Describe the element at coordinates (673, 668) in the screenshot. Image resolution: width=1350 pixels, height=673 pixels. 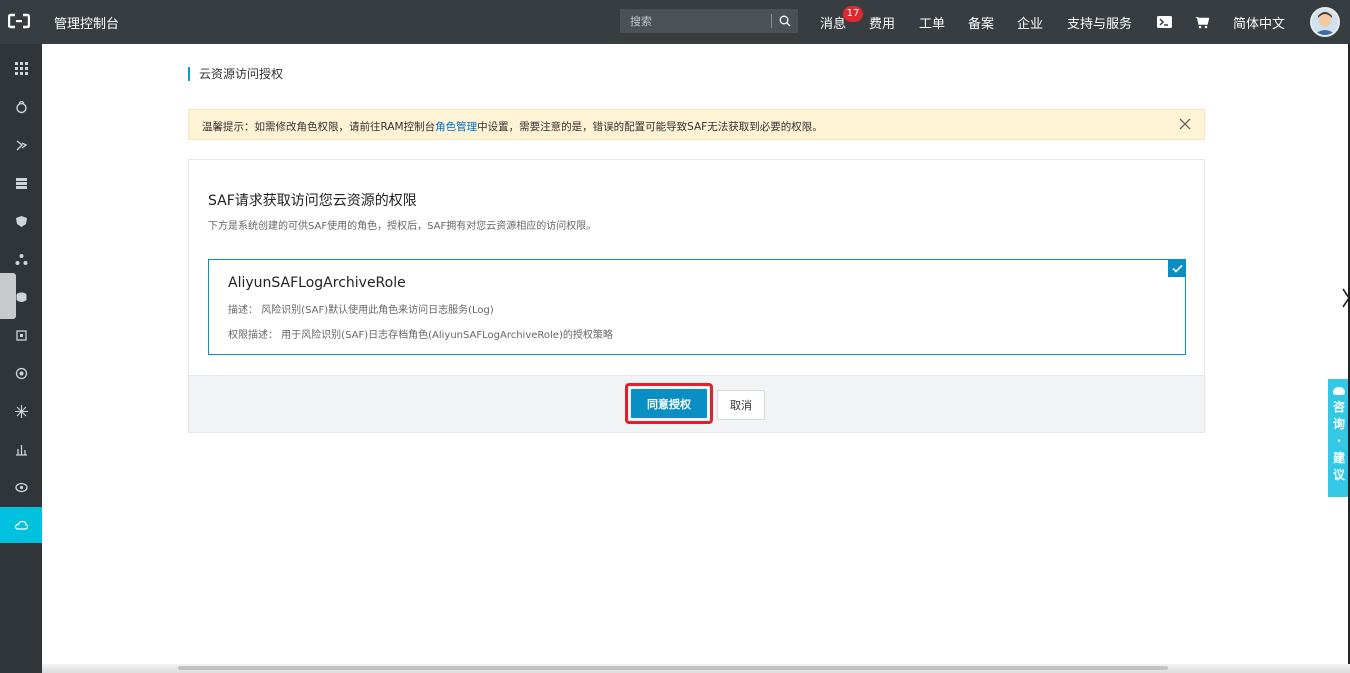
I see `horizontal-scrollbar` at that location.